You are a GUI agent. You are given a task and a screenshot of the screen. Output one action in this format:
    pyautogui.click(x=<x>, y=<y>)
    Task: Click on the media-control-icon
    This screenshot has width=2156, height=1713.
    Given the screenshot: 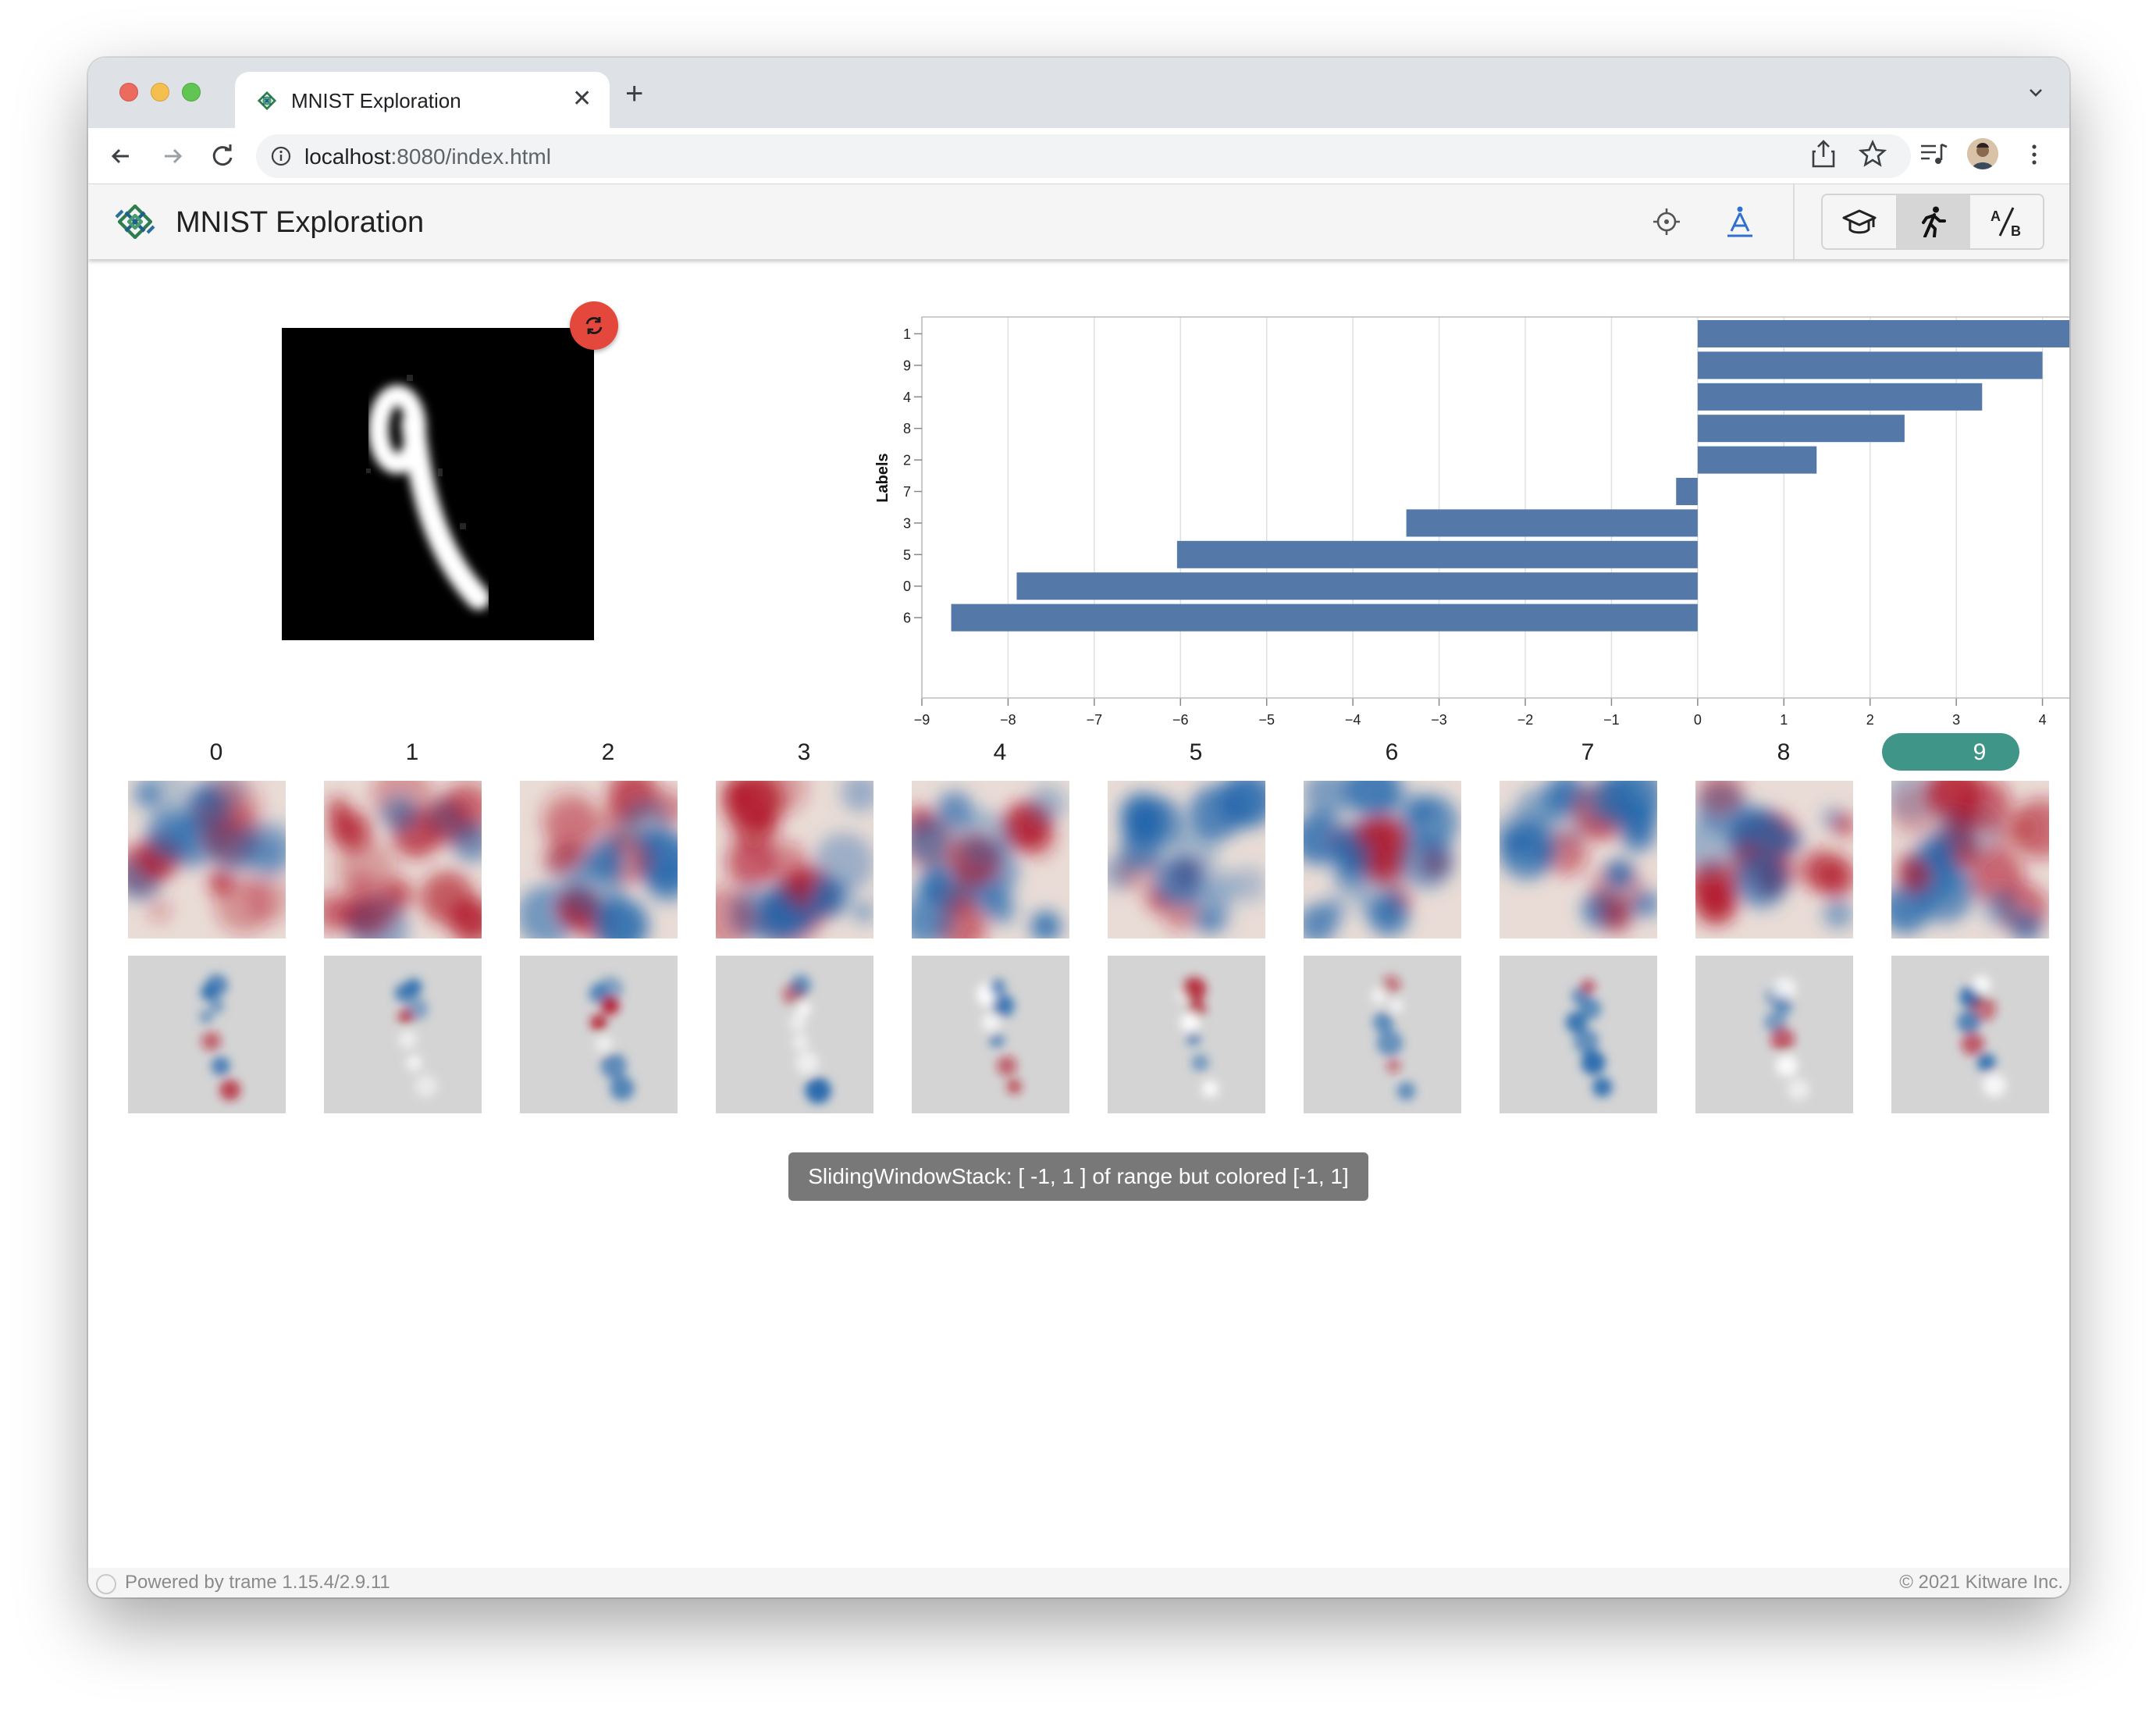 What is the action you would take?
    pyautogui.click(x=1933, y=154)
    